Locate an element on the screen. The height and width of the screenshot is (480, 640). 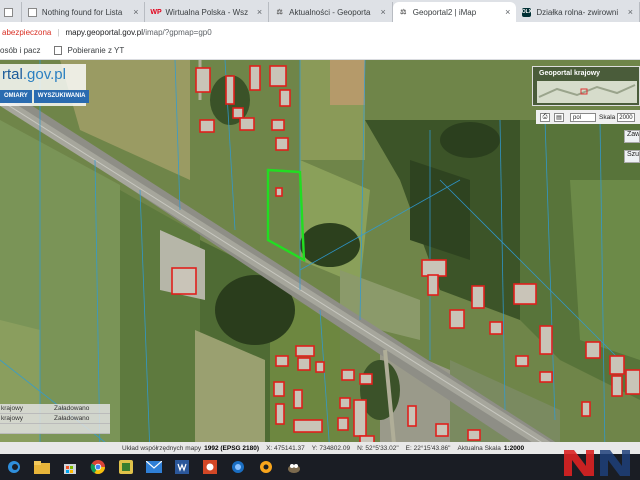
save-icon: ▤ is located at coordinates (559, 117).